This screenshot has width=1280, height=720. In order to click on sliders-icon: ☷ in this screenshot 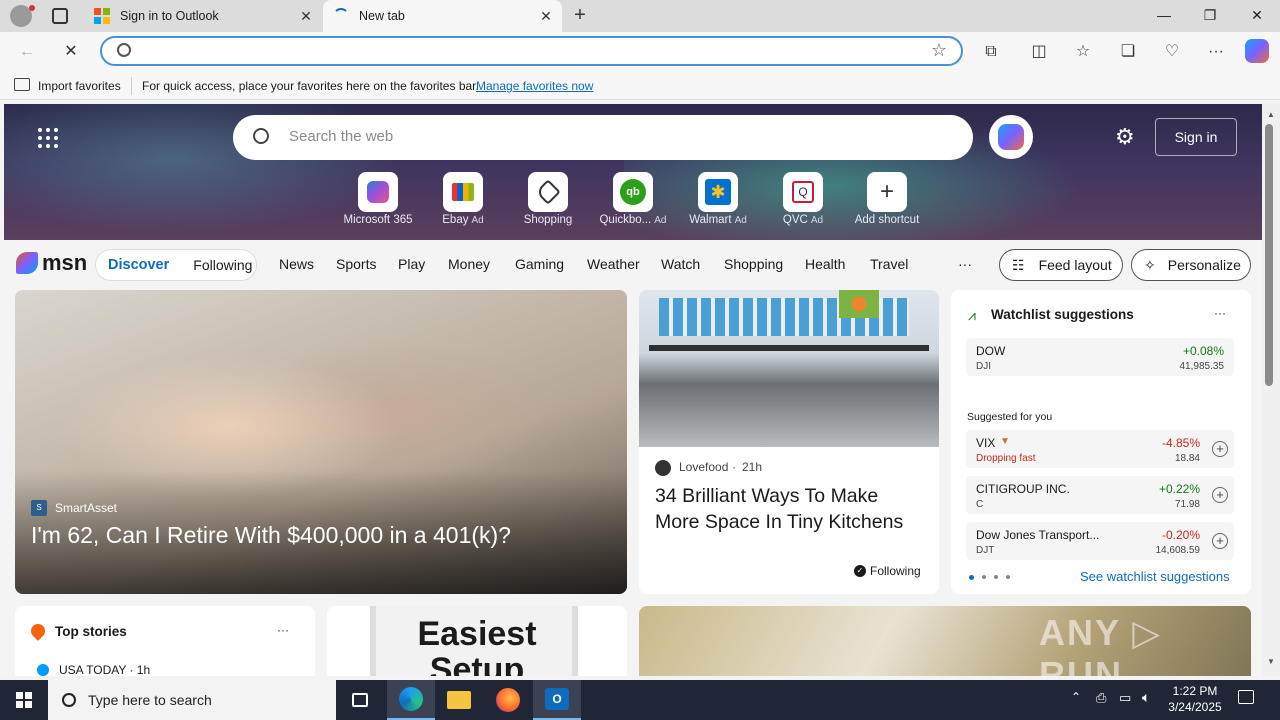, I will do `click(1018, 264)`.